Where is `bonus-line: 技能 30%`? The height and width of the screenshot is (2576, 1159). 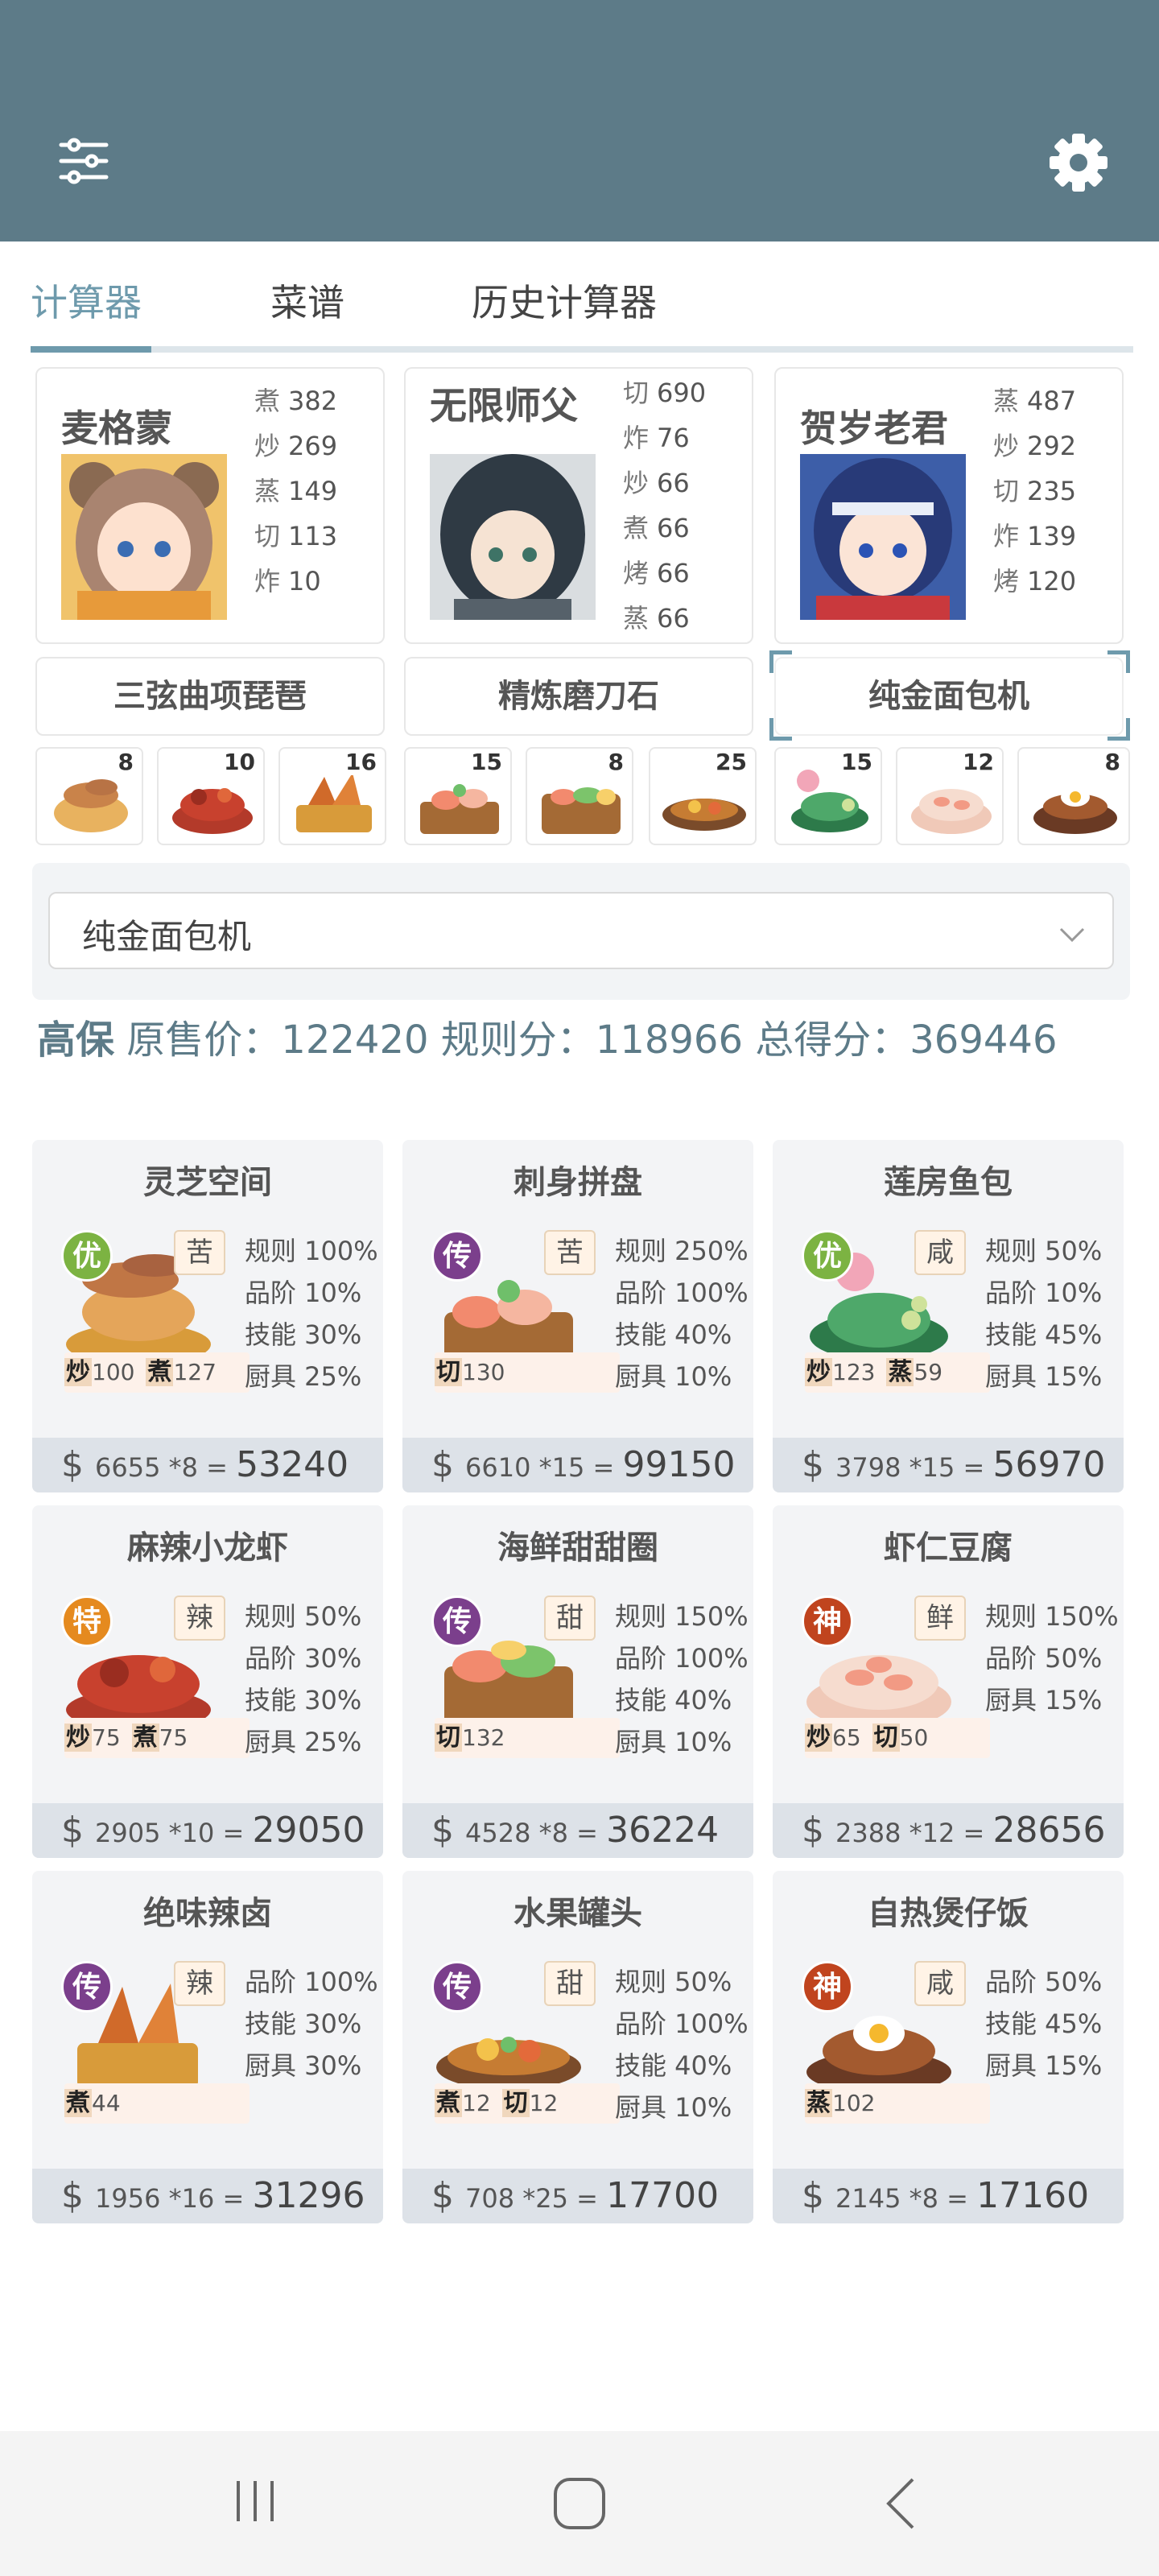
bonus-line: 技能 30% is located at coordinates (303, 1334).